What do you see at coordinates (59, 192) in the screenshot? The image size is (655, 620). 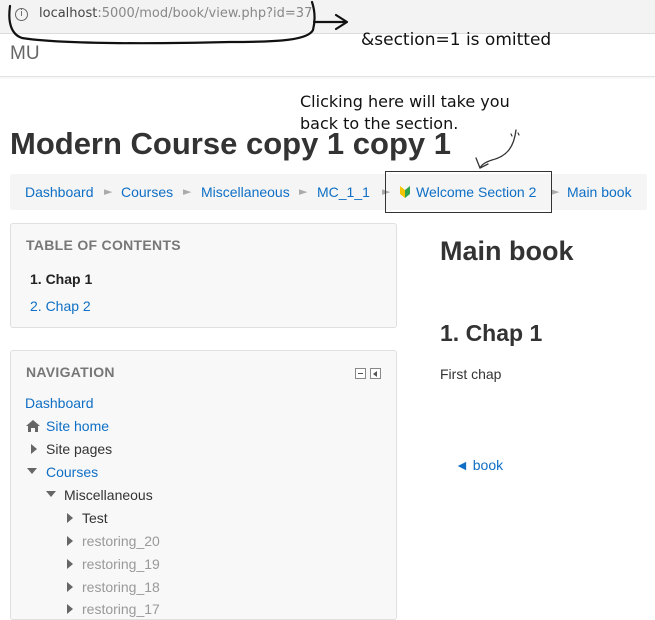 I see `breadcrumb-dashboard: Dashboard` at bounding box center [59, 192].